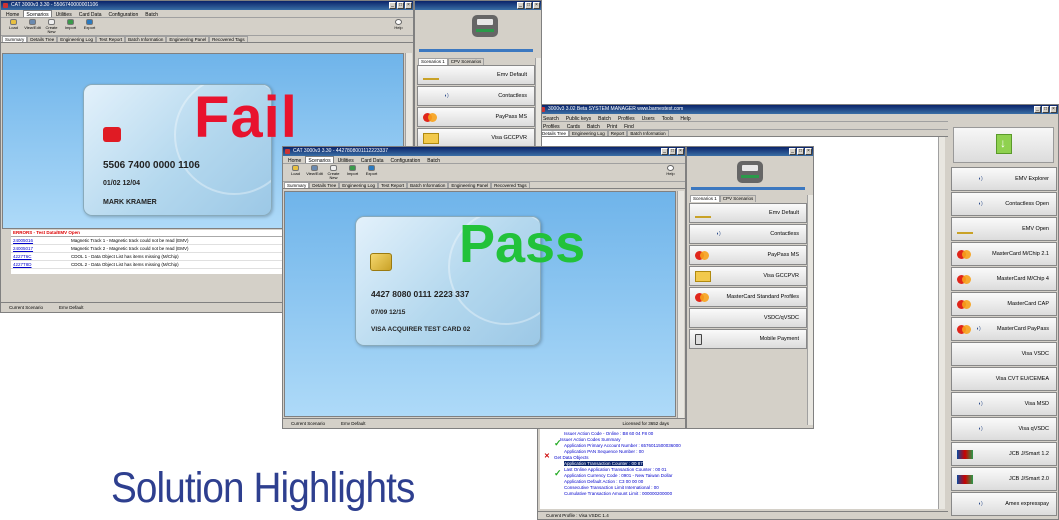 This screenshot has height=520, width=1059. Describe the element at coordinates (1004, 329) in the screenshot. I see `scenario-row: ◗) MasterCard PayPass` at that location.